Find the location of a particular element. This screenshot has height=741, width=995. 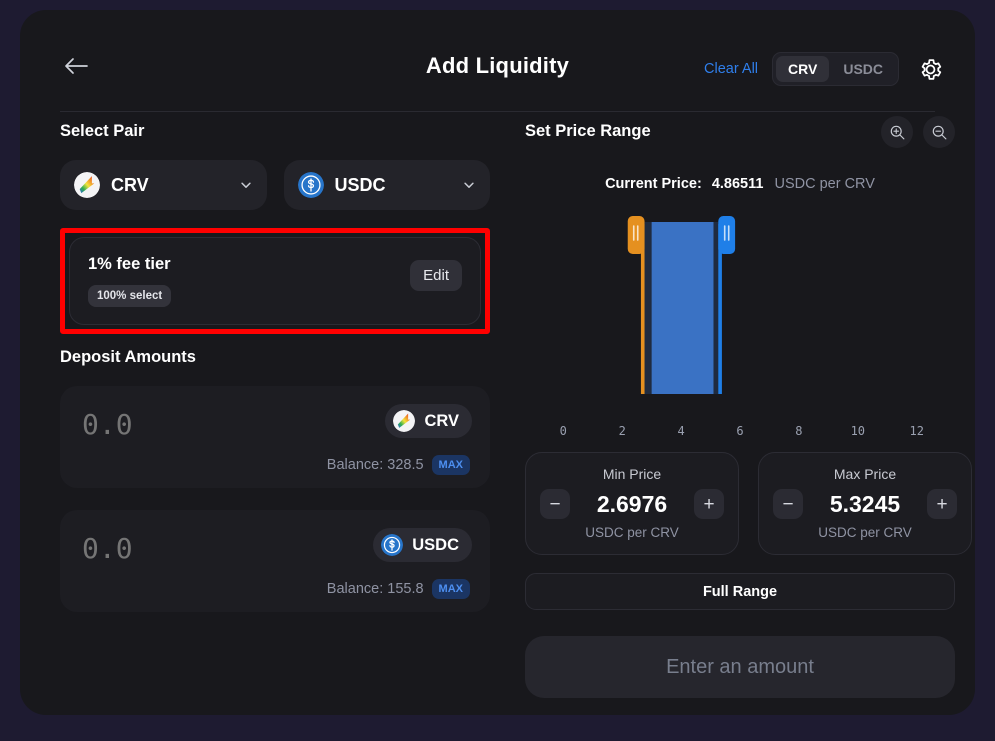

x-axis-tick: 8 is located at coordinates (799, 431).